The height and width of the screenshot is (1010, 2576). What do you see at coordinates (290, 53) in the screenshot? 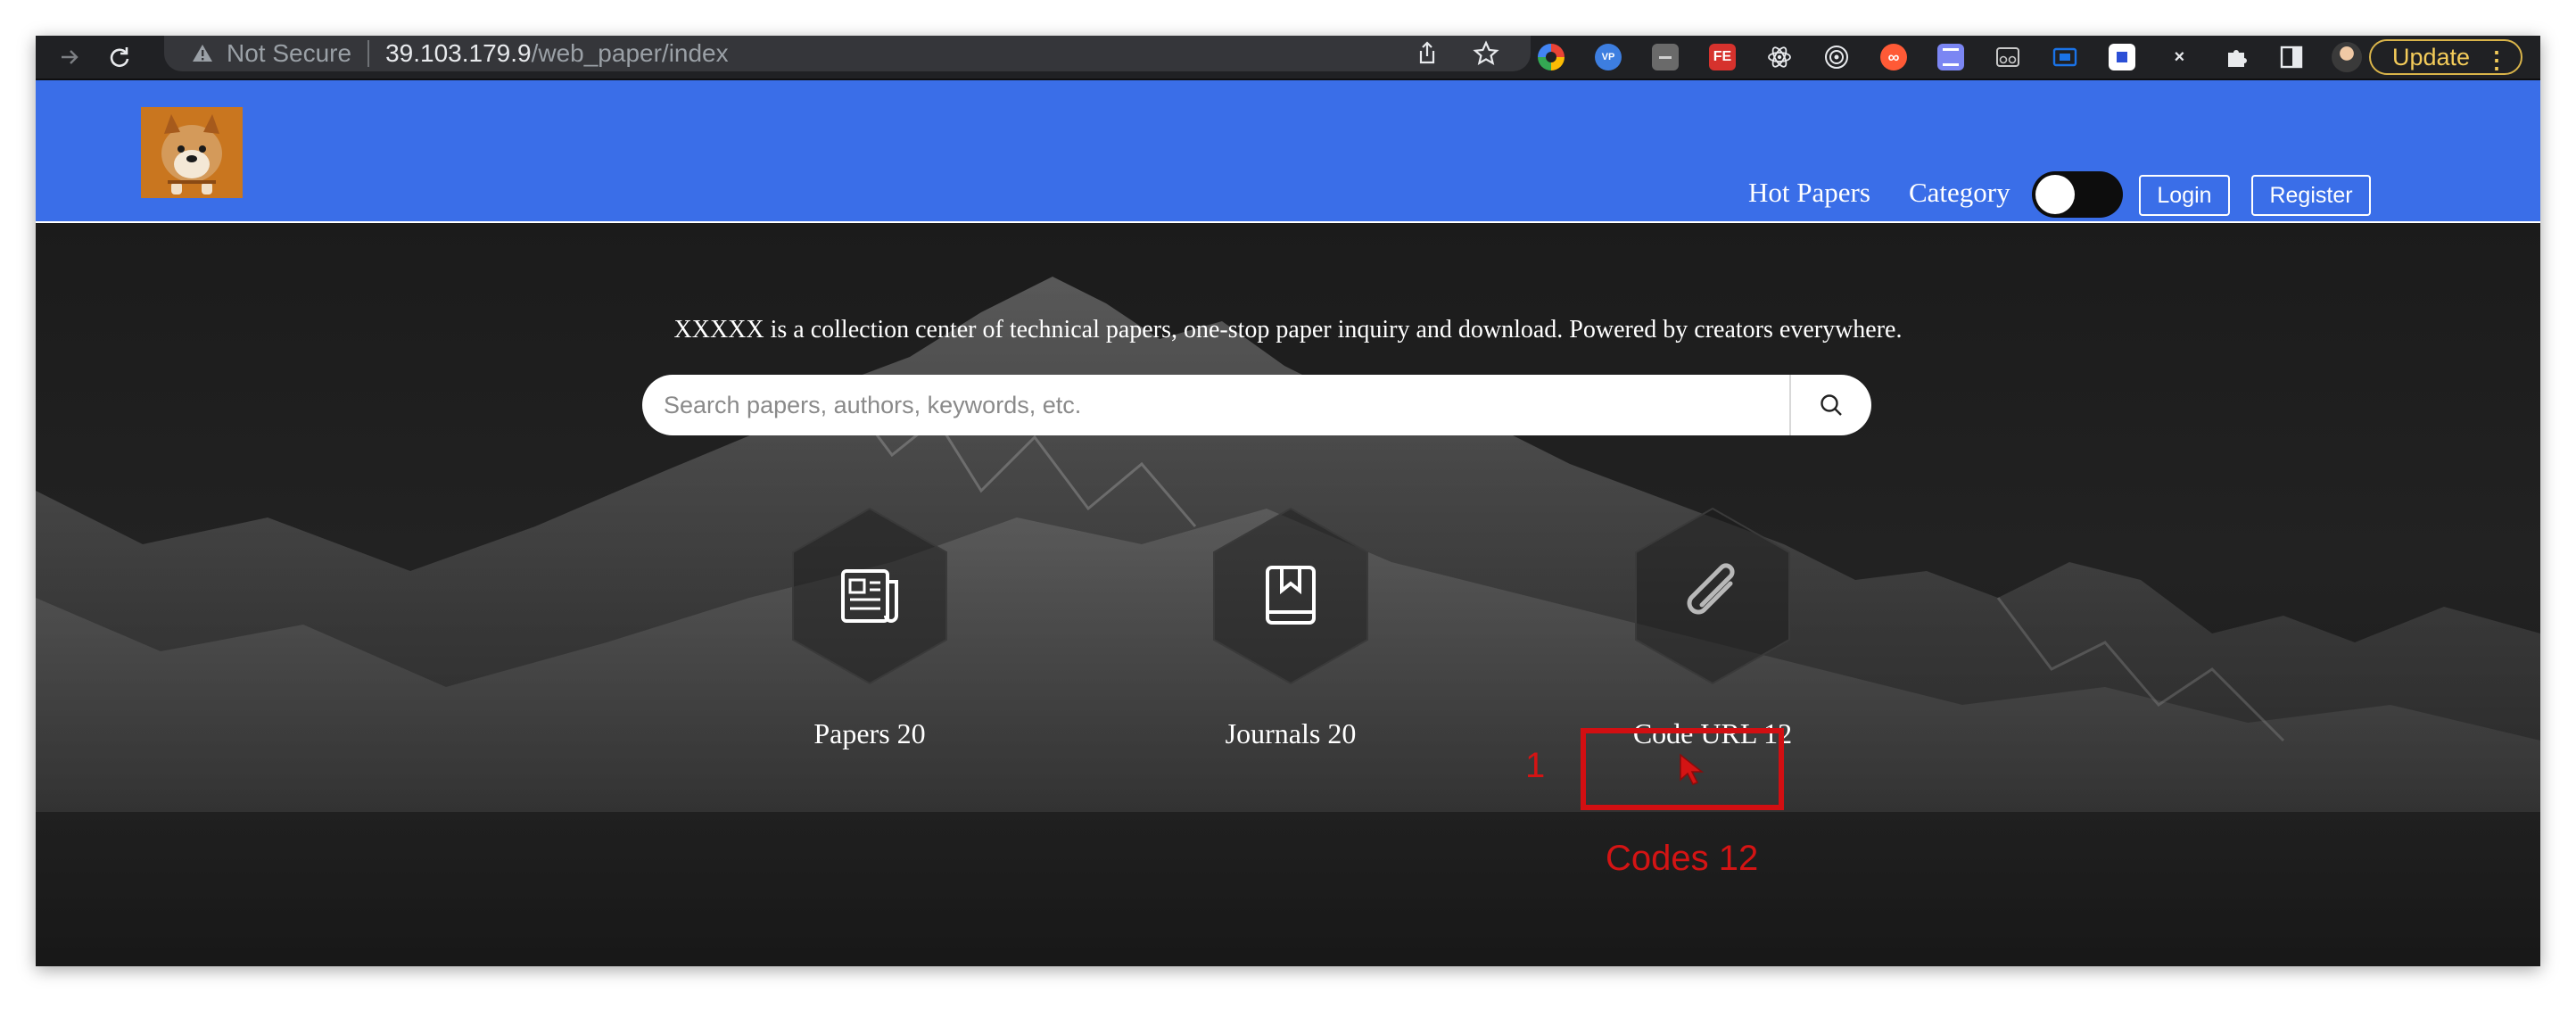
I see `security-label: Not Secure` at bounding box center [290, 53].